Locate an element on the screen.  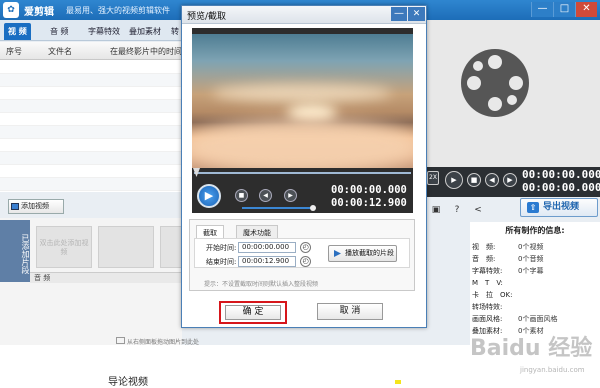
tab-video: 视 频 is located at coordinates (17, 31).